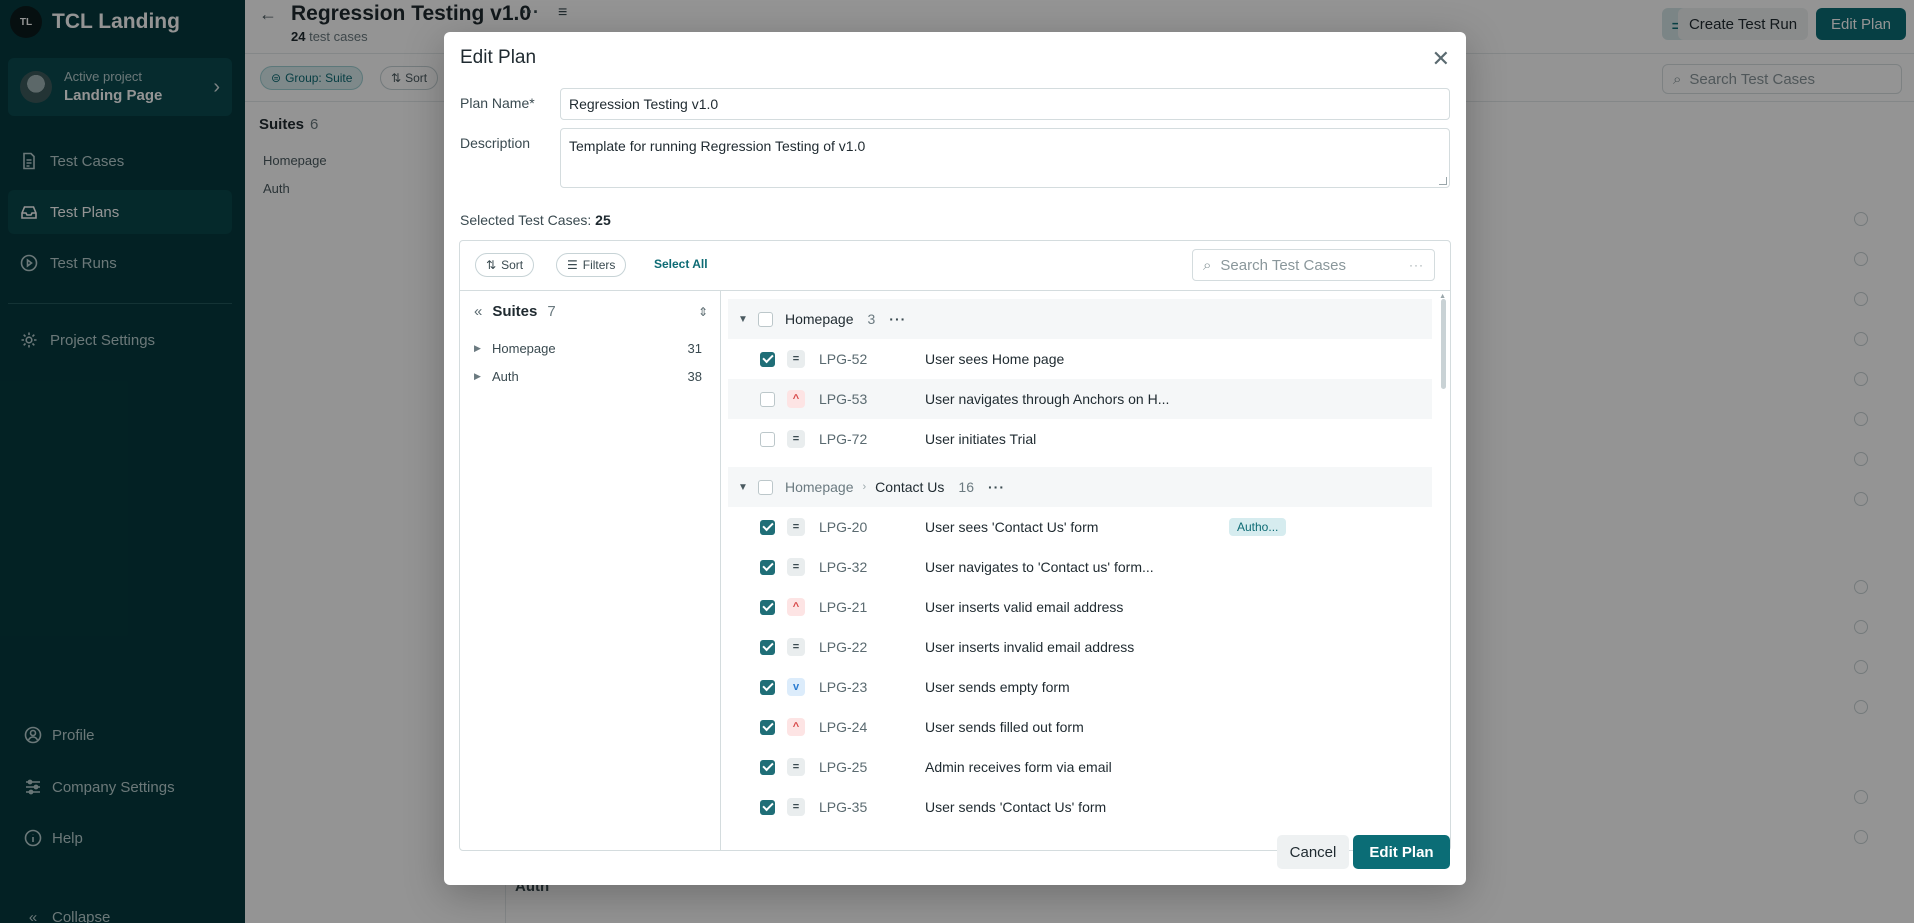  What do you see at coordinates (966, 487) in the screenshot?
I see `group-count: 16` at bounding box center [966, 487].